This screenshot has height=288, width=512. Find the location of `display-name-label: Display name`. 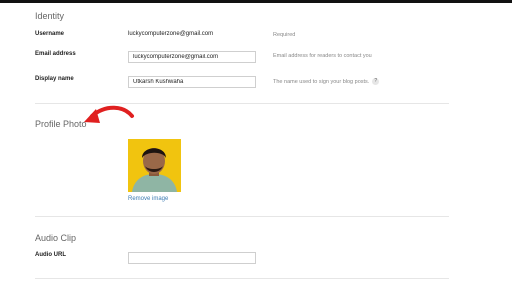

display-name-label: Display name is located at coordinates (54, 79).